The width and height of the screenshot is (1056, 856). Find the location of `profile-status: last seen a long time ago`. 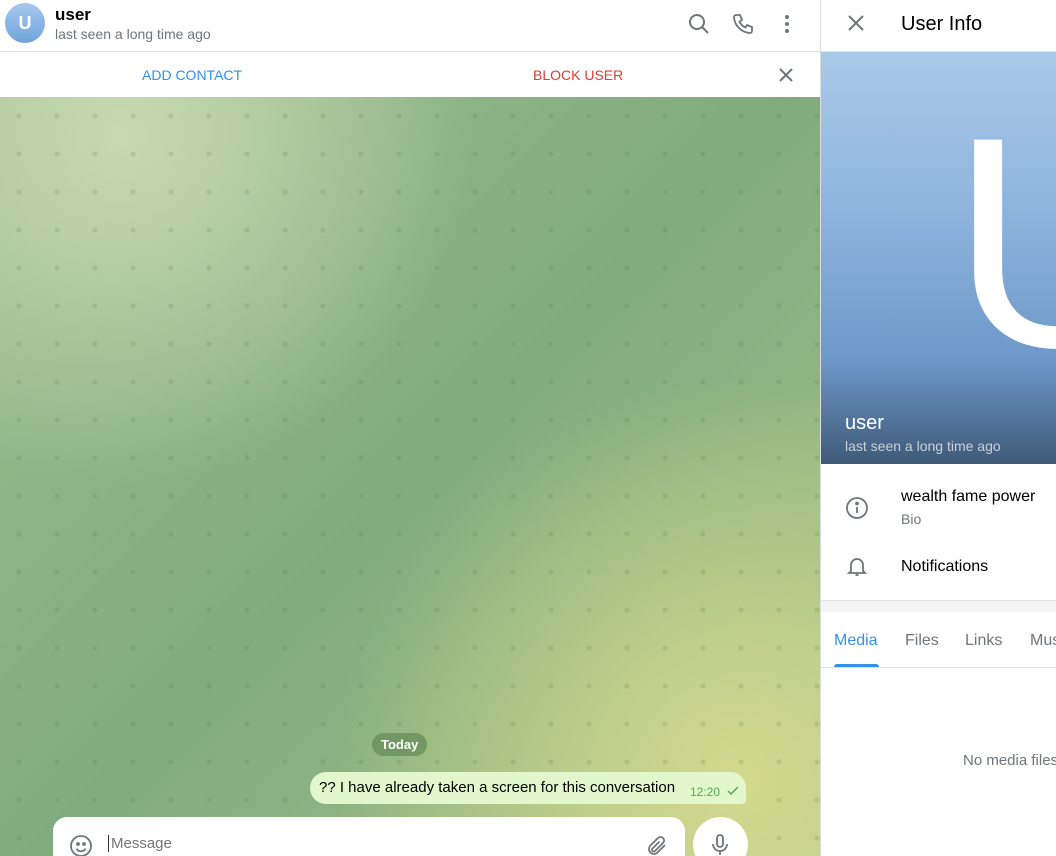

profile-status: last seen a long time ago is located at coordinates (923, 446).